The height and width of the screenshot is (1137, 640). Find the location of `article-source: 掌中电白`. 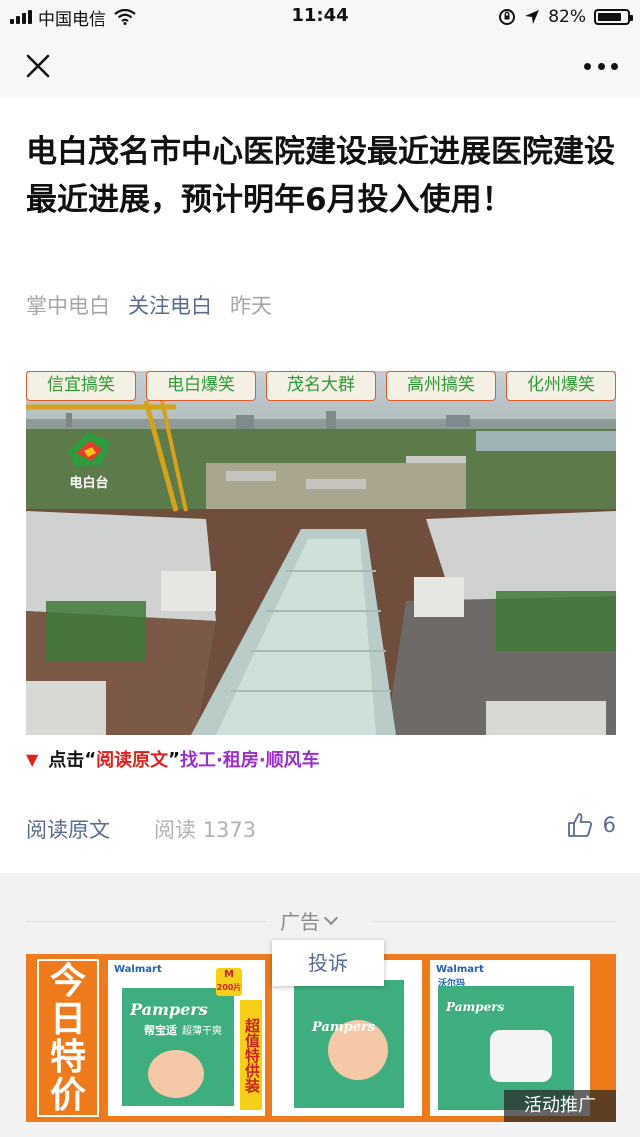

article-source: 掌中电白 is located at coordinates (68, 306).